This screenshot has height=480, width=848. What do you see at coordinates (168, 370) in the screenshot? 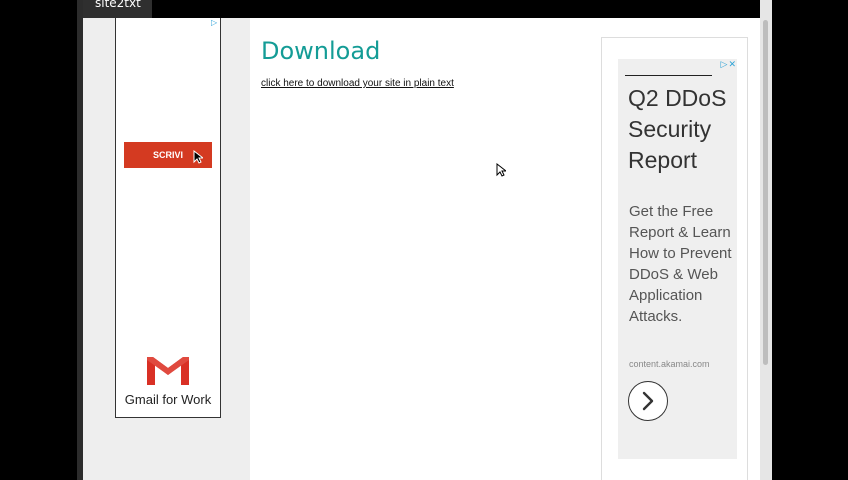
I see `gmail-logo-icon` at bounding box center [168, 370].